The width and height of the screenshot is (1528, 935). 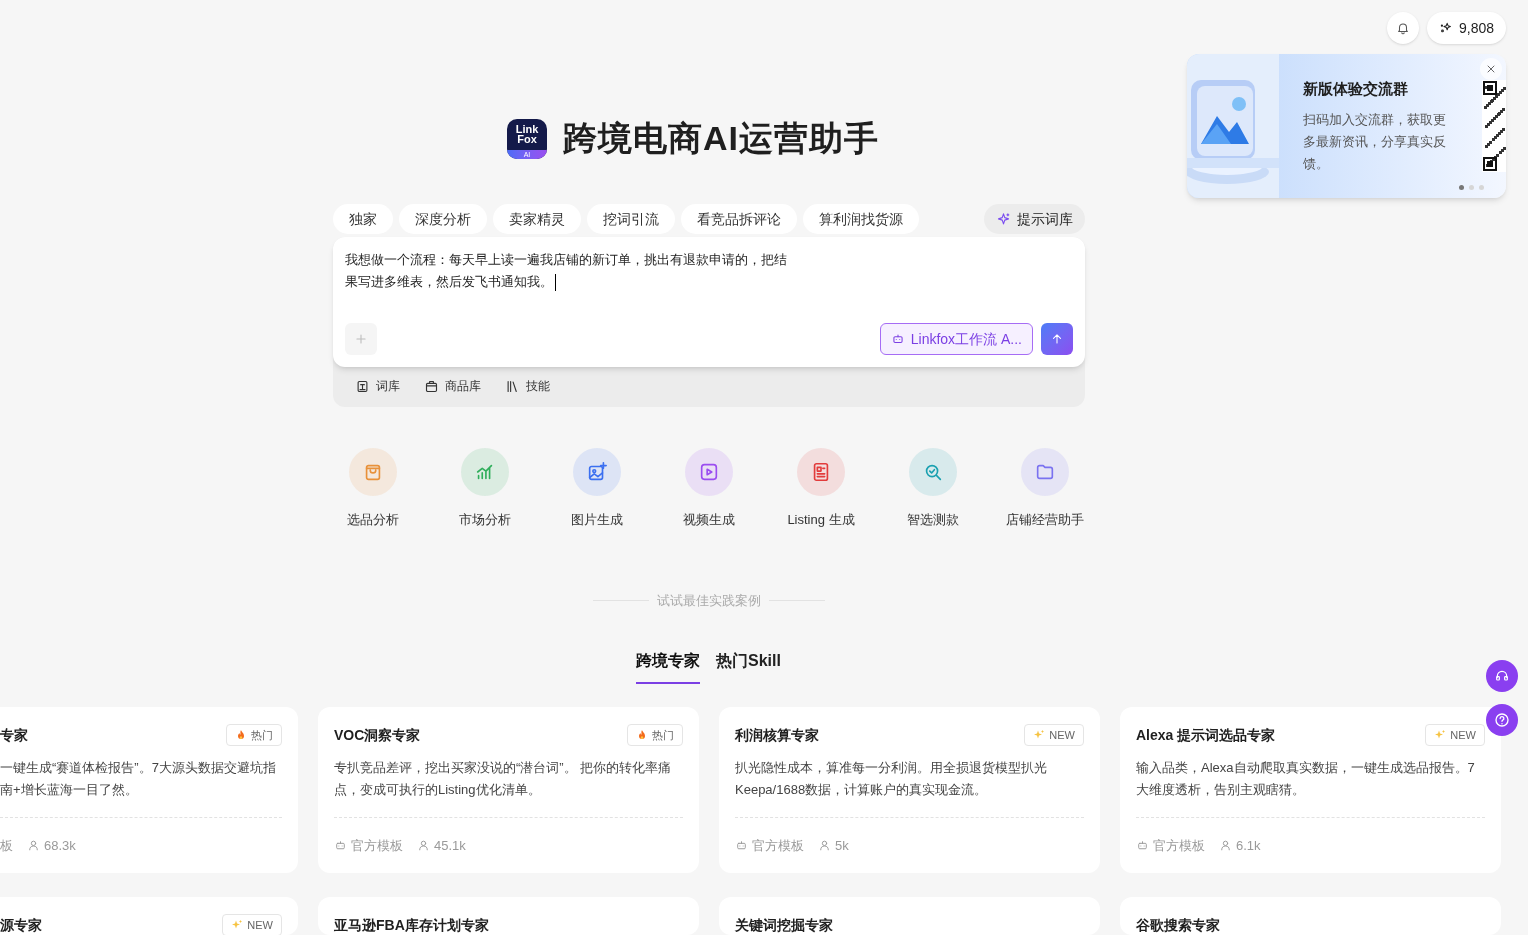 What do you see at coordinates (527, 386) in the screenshot?
I see `library-link: 技能` at bounding box center [527, 386].